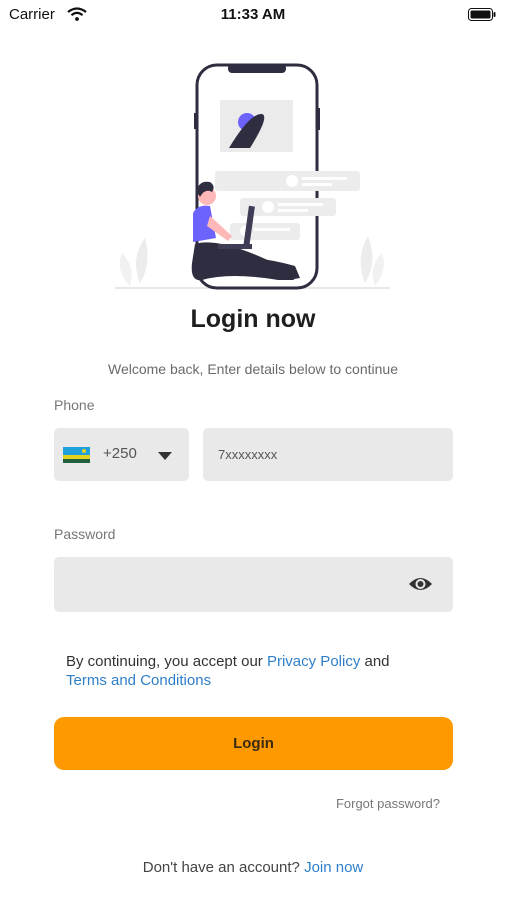 This screenshot has width=506, height=900. I want to click on signup-text: Don't have an account?, so click(221, 867).